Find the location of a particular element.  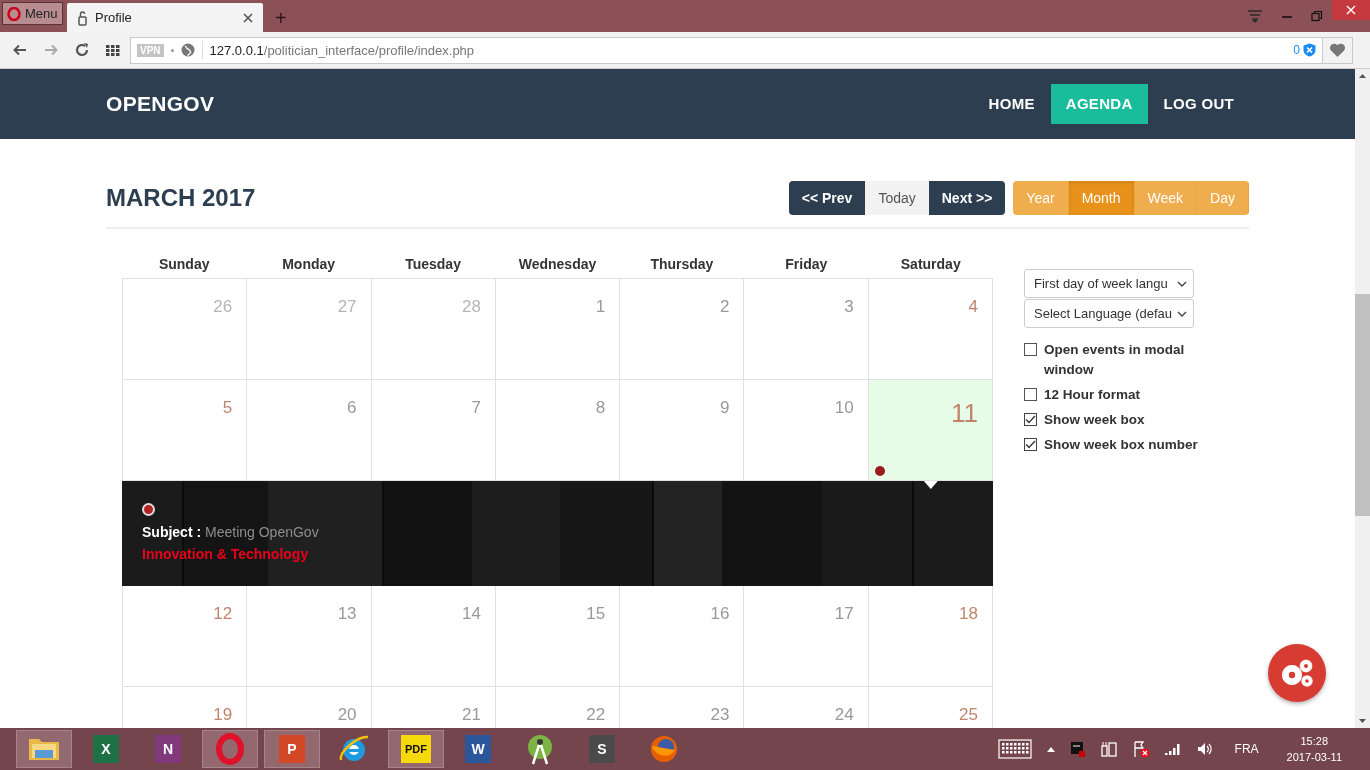

taskbar-app is located at coordinates (44, 749).